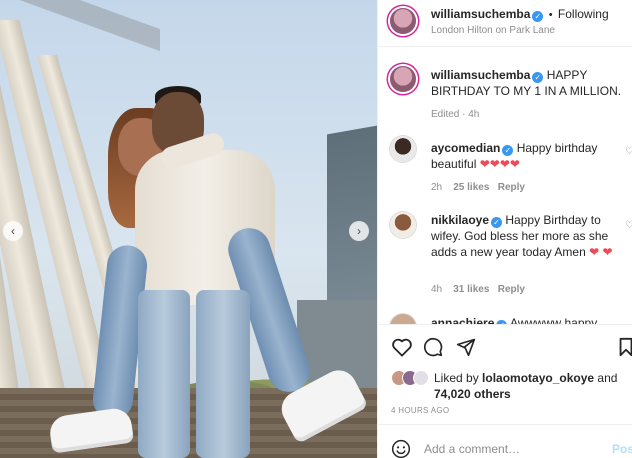 The height and width of the screenshot is (458, 632). I want to click on comment-box-divider, so click(505, 424).